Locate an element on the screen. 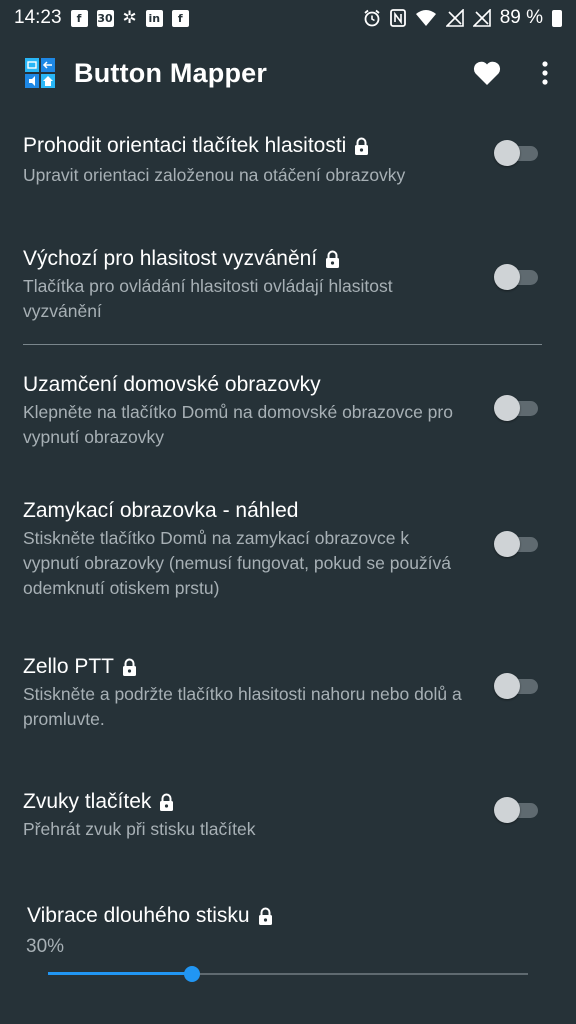  setting-title-row: Zello PTT is located at coordinates (80, 667).